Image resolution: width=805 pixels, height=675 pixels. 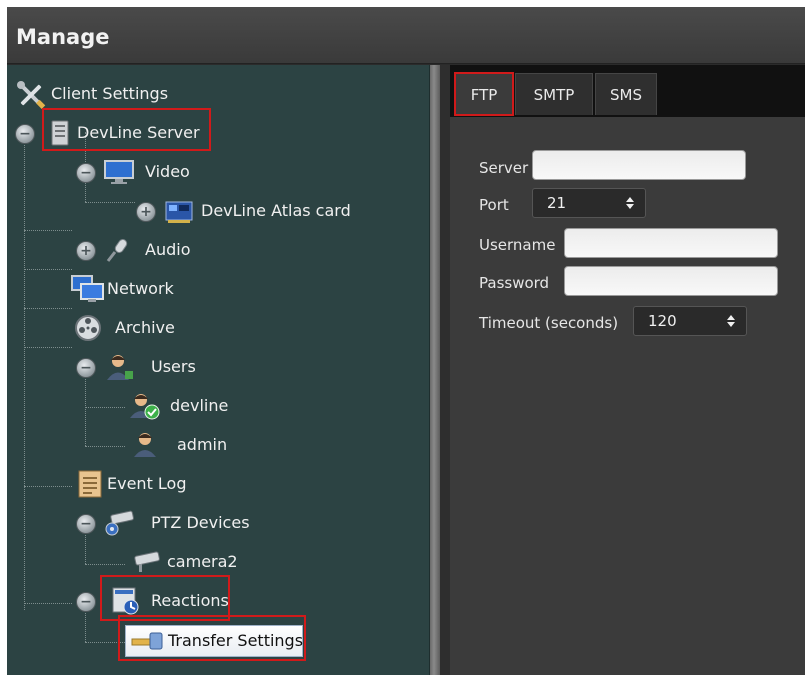 I want to click on timeout-label: Timeout (seconds), so click(x=549, y=323).